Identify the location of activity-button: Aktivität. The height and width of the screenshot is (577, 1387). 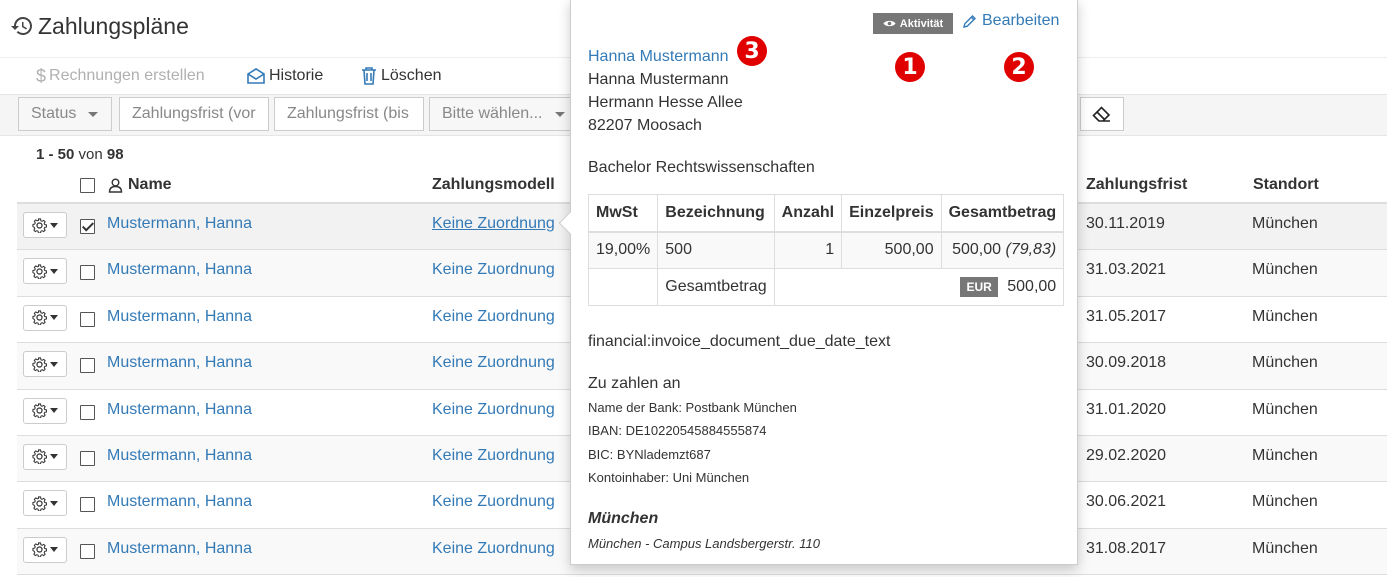
(913, 23).